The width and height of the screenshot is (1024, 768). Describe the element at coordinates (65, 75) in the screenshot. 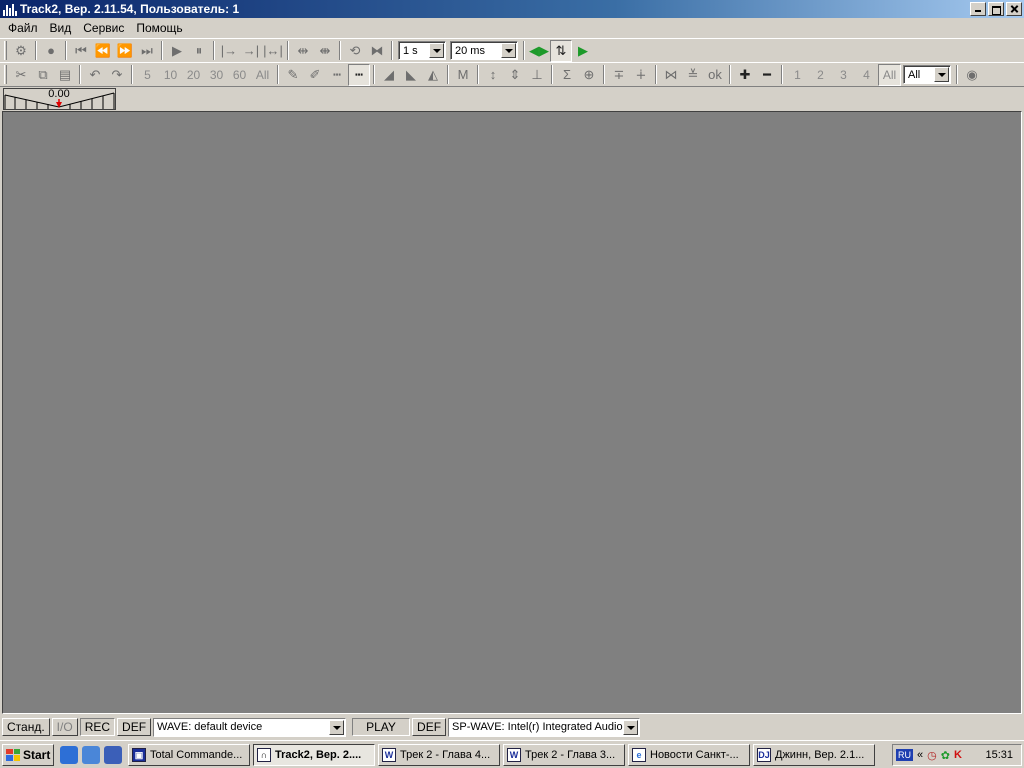

I see `paste-icon: ▤` at that location.